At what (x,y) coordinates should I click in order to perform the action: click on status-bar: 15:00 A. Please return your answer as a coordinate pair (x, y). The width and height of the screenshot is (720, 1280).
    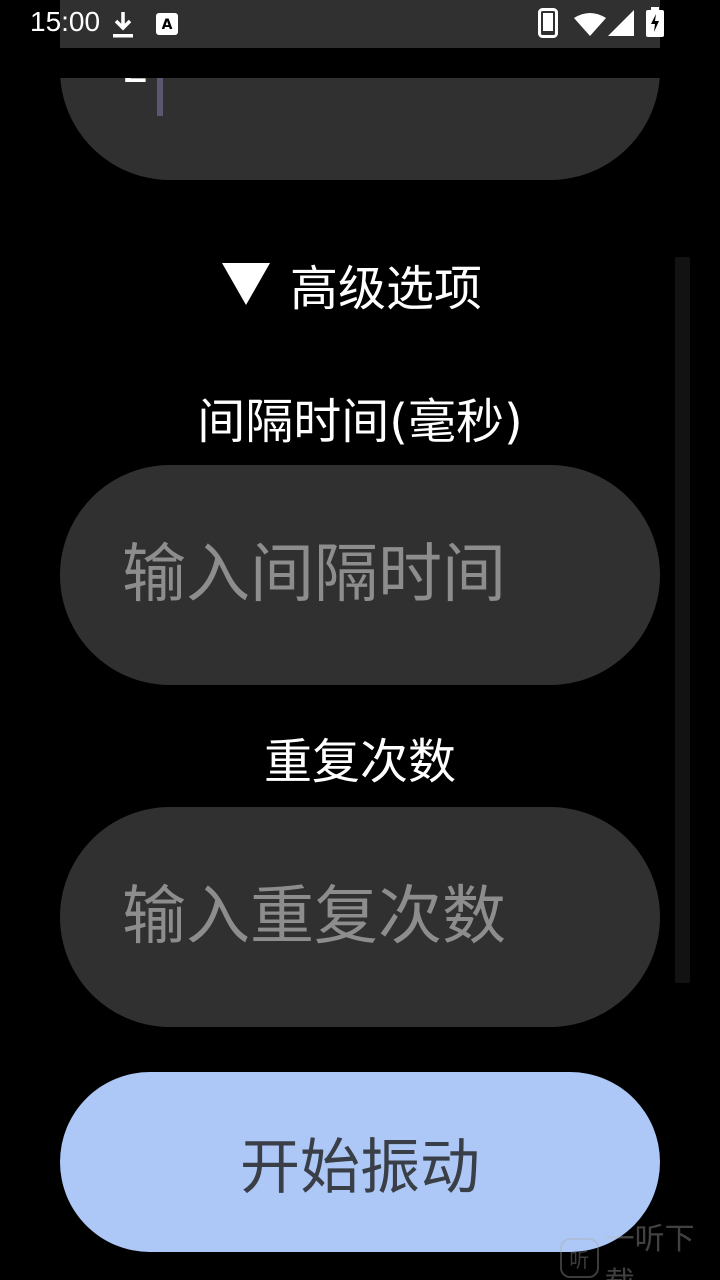
    Looking at the image, I should click on (360, 24).